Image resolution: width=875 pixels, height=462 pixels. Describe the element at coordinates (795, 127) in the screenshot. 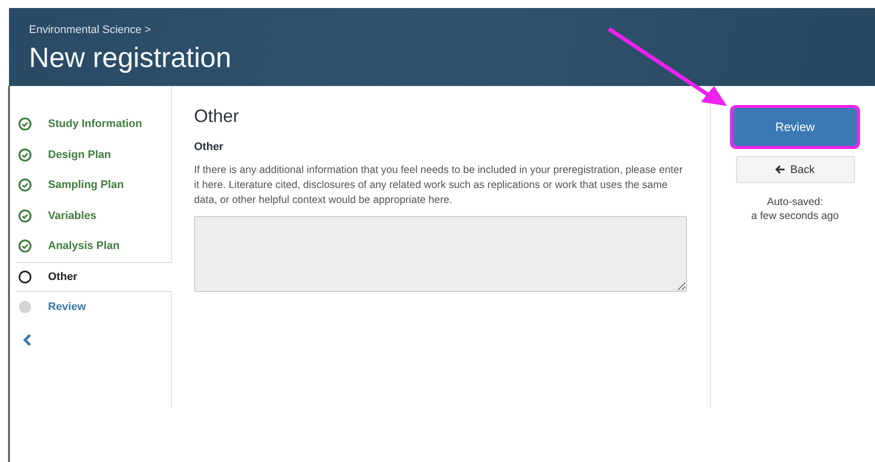

I see `review-button: Review` at that location.